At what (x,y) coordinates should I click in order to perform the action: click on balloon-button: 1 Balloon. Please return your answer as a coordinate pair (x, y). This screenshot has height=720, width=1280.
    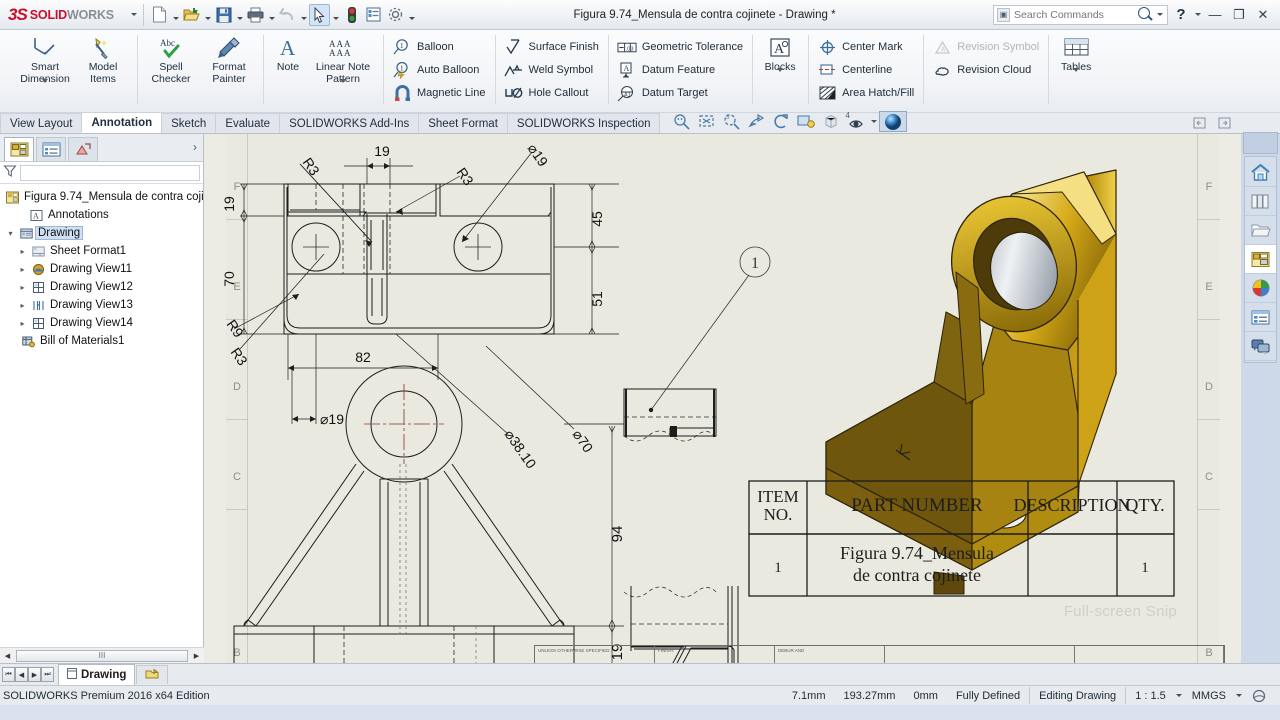
    Looking at the image, I should click on (439, 47).